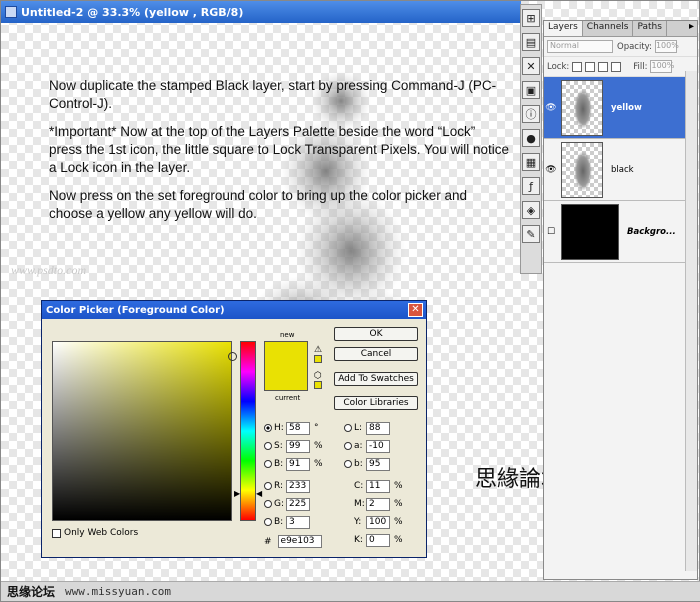  What do you see at coordinates (49, 270) in the screenshot?
I see `watermark-text: www.psdto.com` at bounding box center [49, 270].